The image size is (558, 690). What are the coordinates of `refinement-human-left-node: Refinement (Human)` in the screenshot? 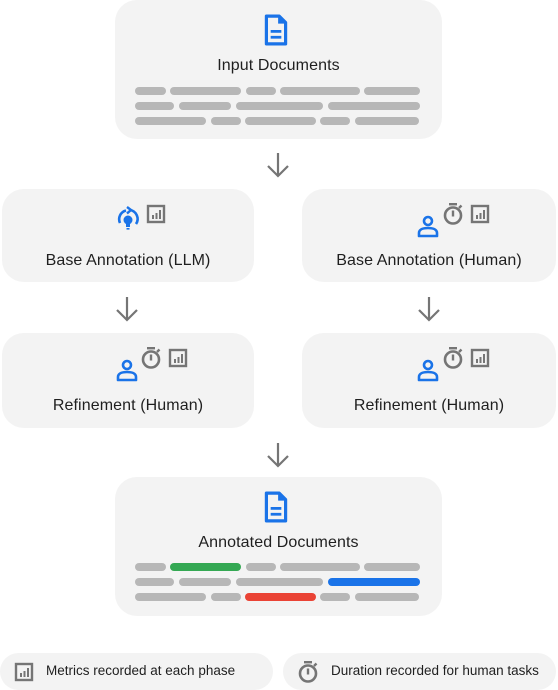 It's located at (128, 380).